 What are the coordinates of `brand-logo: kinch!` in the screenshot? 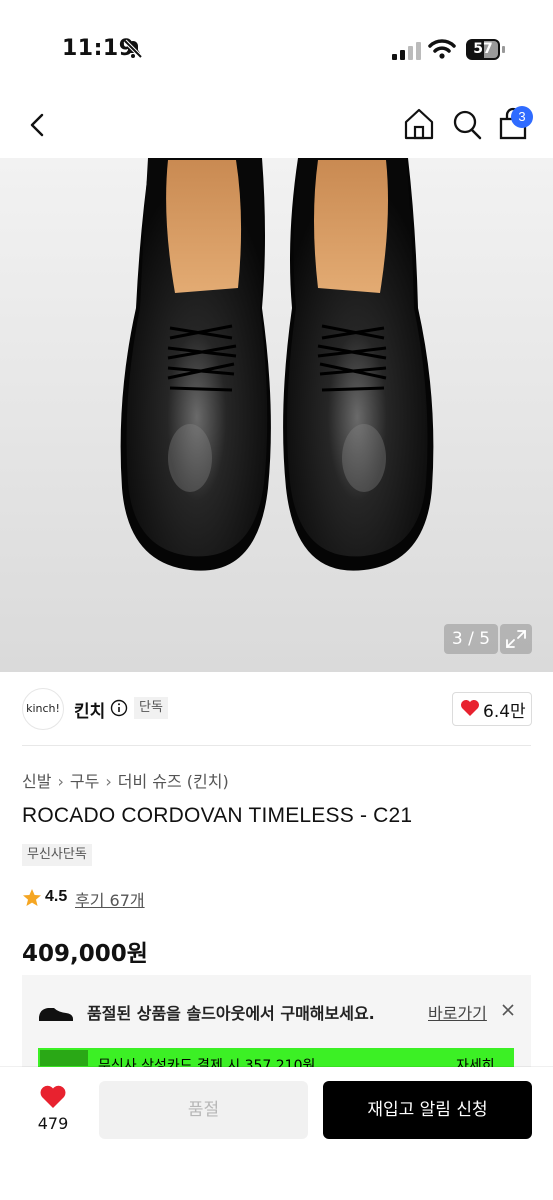 It's located at (43, 709).